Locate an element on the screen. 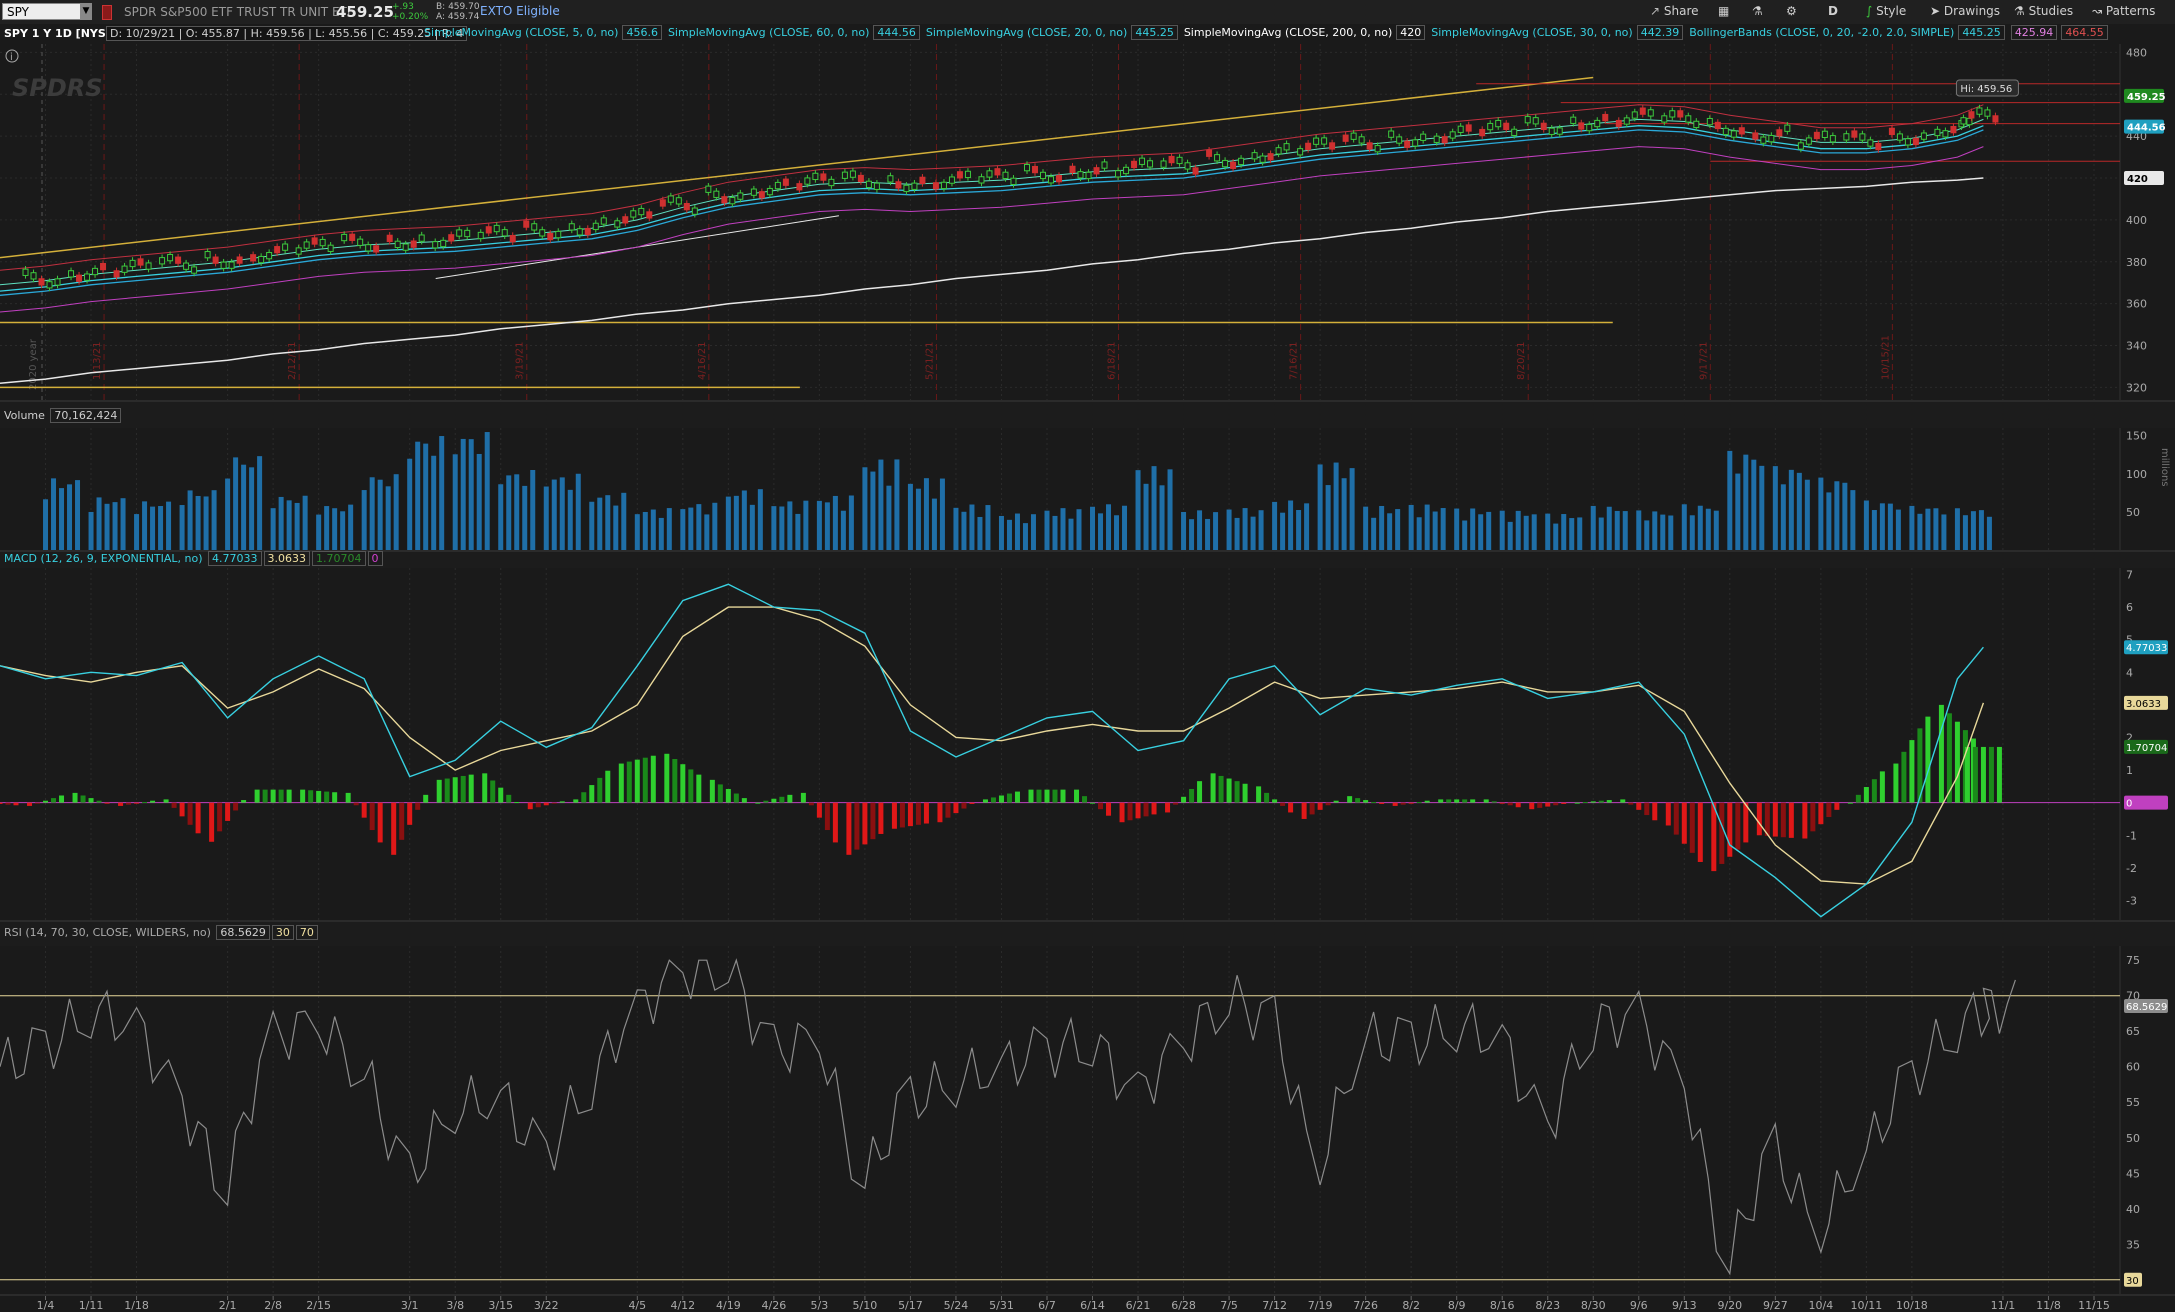  study-legend-label: SimpleMovingAvg (CLOSE, 20, 0, no) is located at coordinates (1026, 32).